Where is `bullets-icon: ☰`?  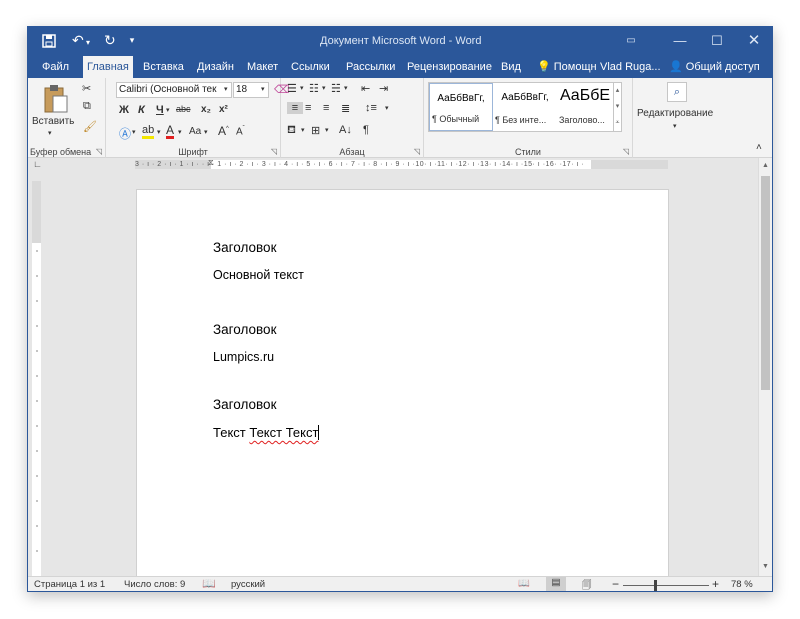
bullets-icon: ☰ is located at coordinates (292, 88).